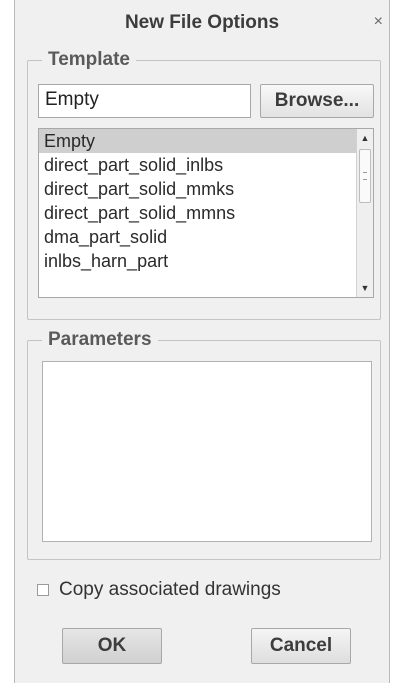  What do you see at coordinates (206, 189) in the screenshot?
I see `template-list-item: direct_part_solid_mmks` at bounding box center [206, 189].